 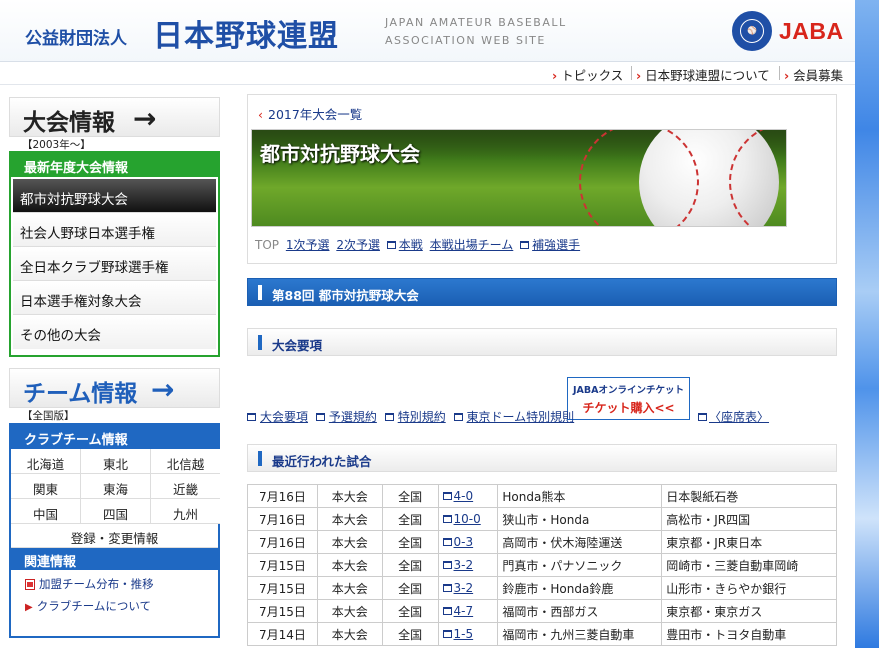 I want to click on game-away-team: 日本製紙石巻, so click(x=749, y=496).